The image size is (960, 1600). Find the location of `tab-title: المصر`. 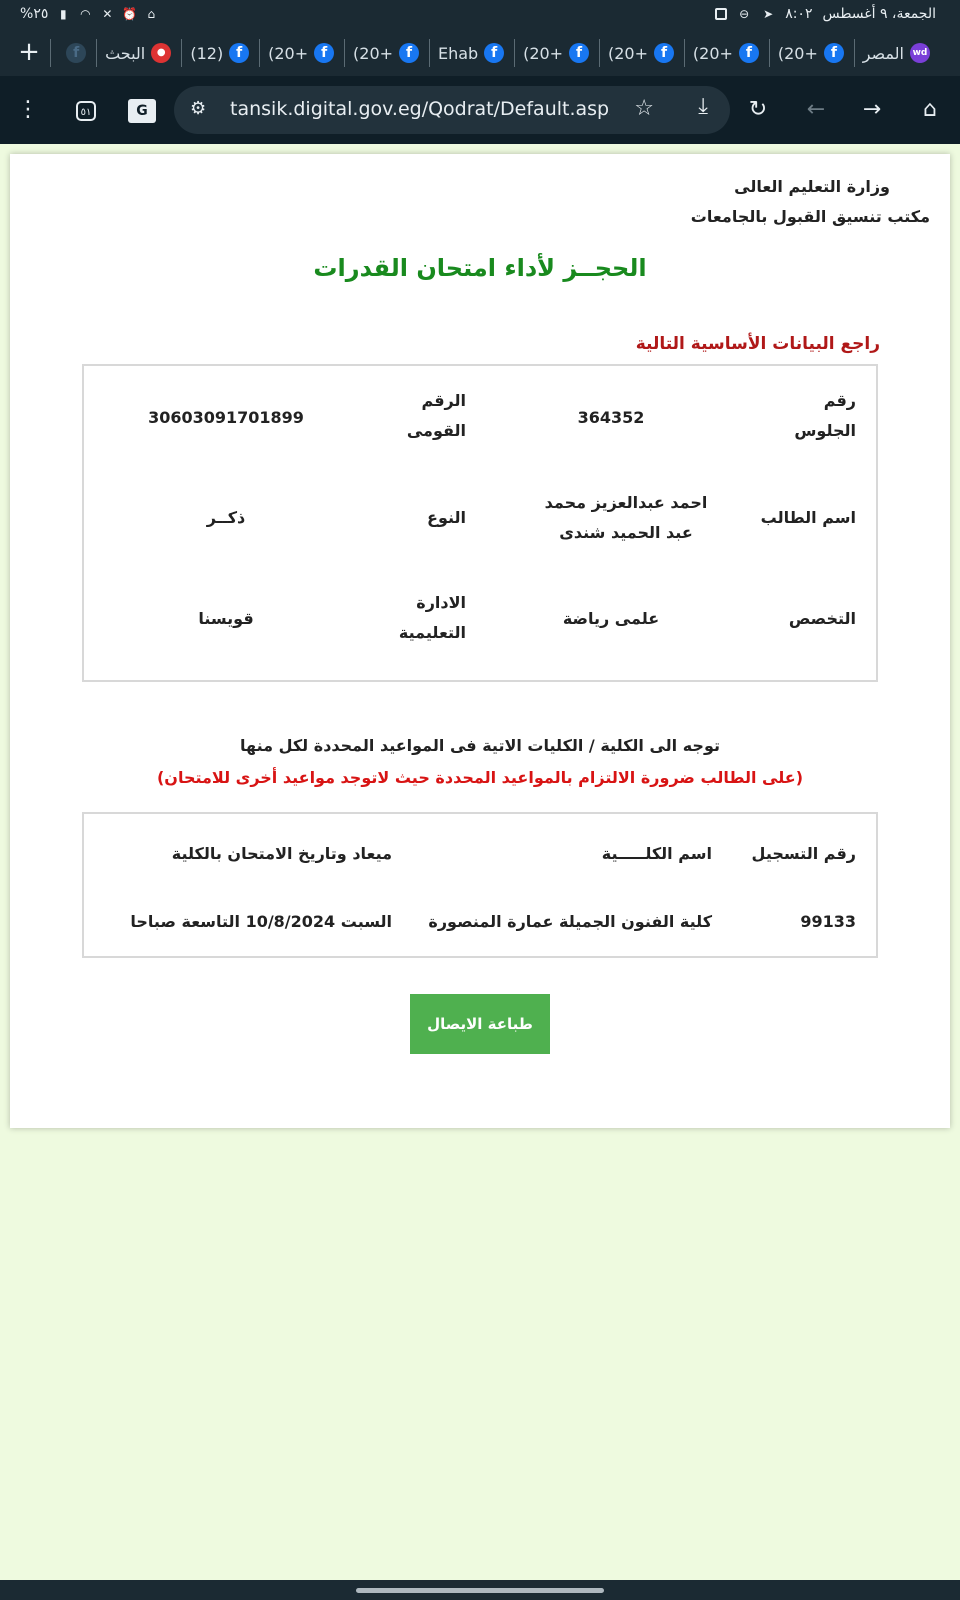

tab-title: المصر is located at coordinates (883, 53).